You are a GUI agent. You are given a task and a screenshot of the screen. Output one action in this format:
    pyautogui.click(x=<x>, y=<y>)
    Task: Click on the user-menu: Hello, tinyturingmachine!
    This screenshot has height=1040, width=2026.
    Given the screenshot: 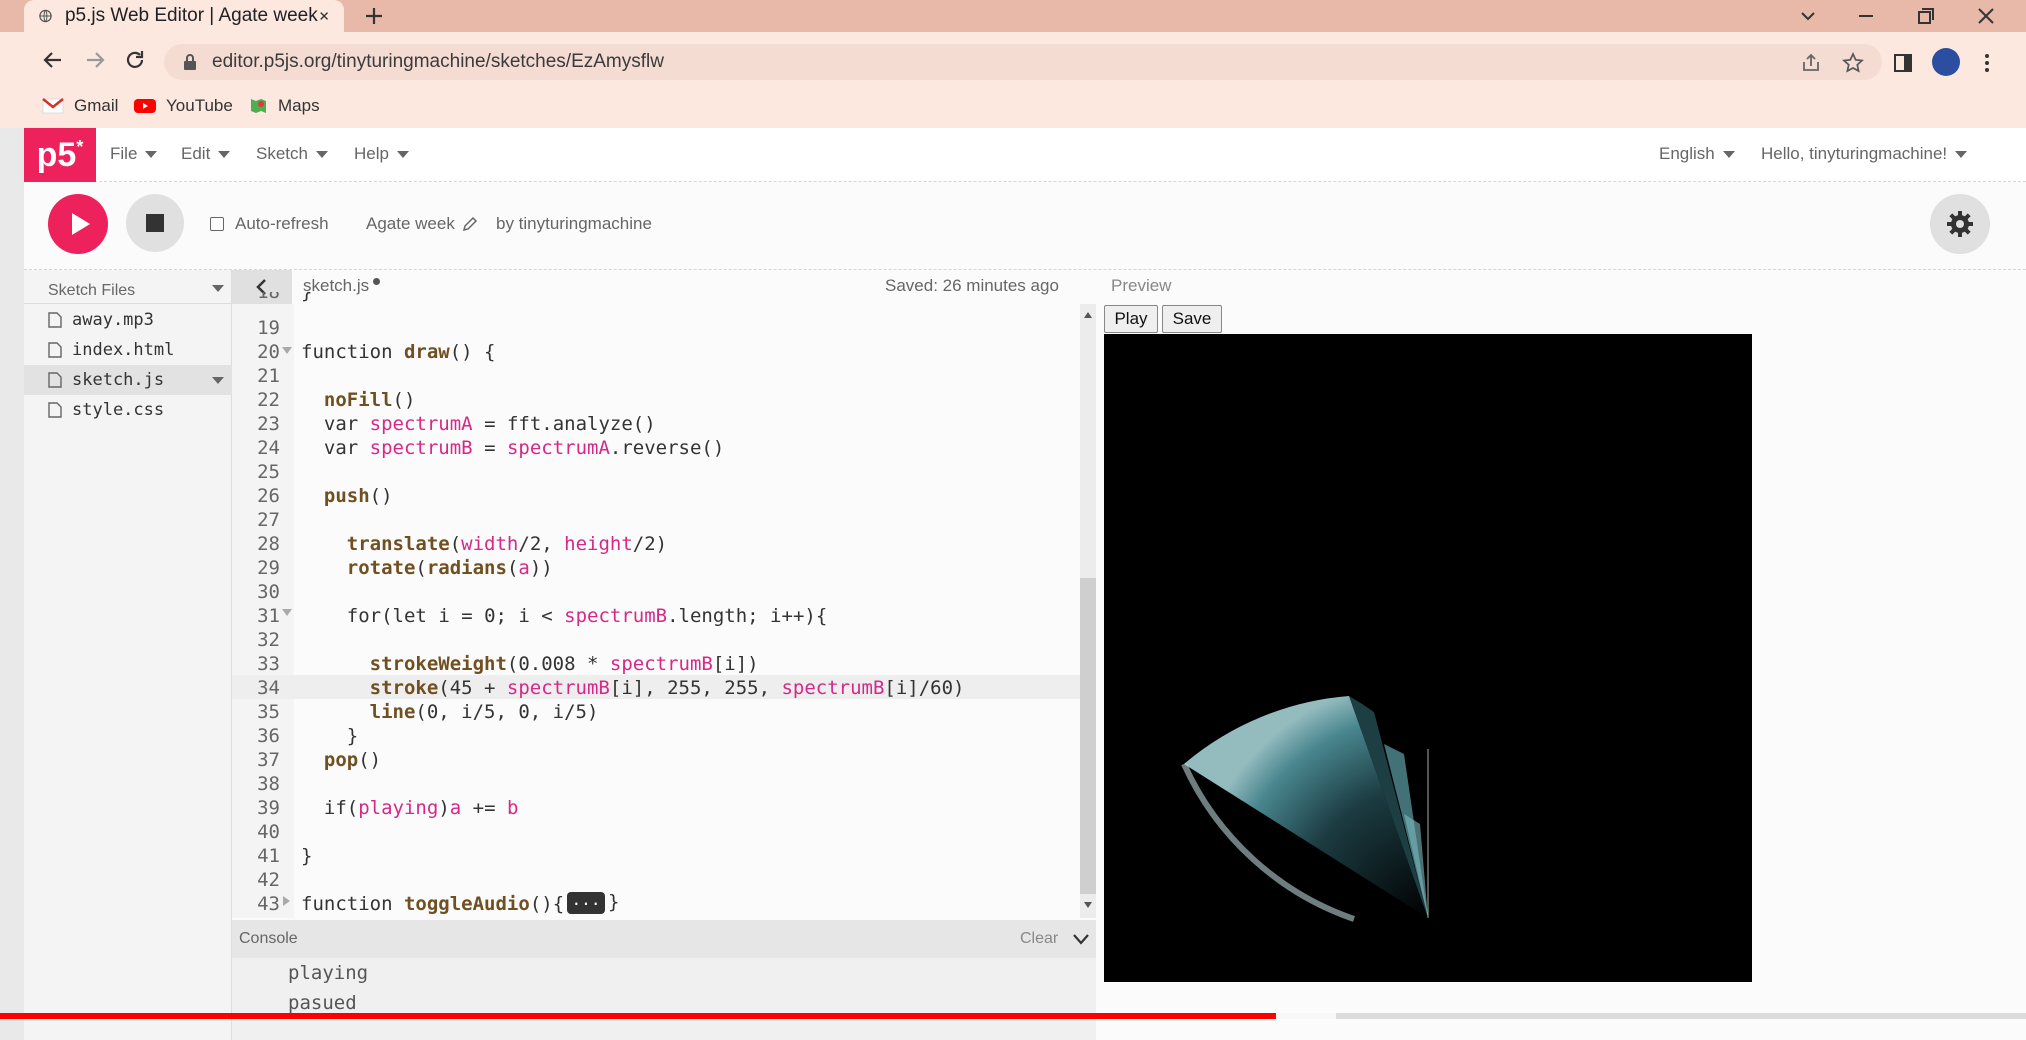 What is the action you would take?
    pyautogui.click(x=1864, y=154)
    